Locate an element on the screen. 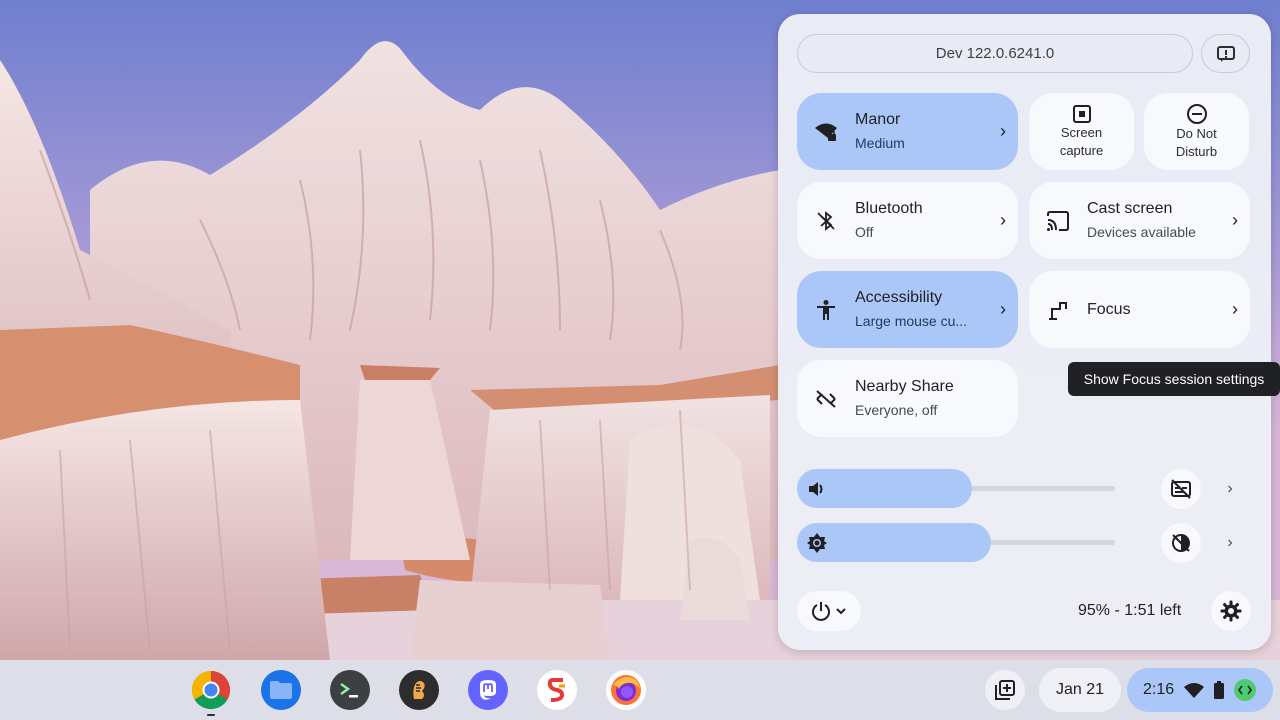 This screenshot has width=1280, height=720. chevron-down-icon is located at coordinates (841, 611).